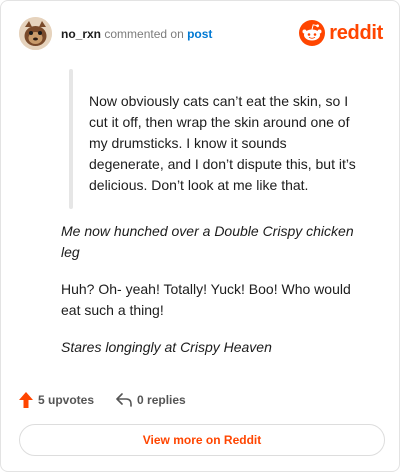 Image resolution: width=400 pixels, height=472 pixels. Describe the element at coordinates (161, 400) in the screenshot. I see `reply-count: 0 replies` at that location.